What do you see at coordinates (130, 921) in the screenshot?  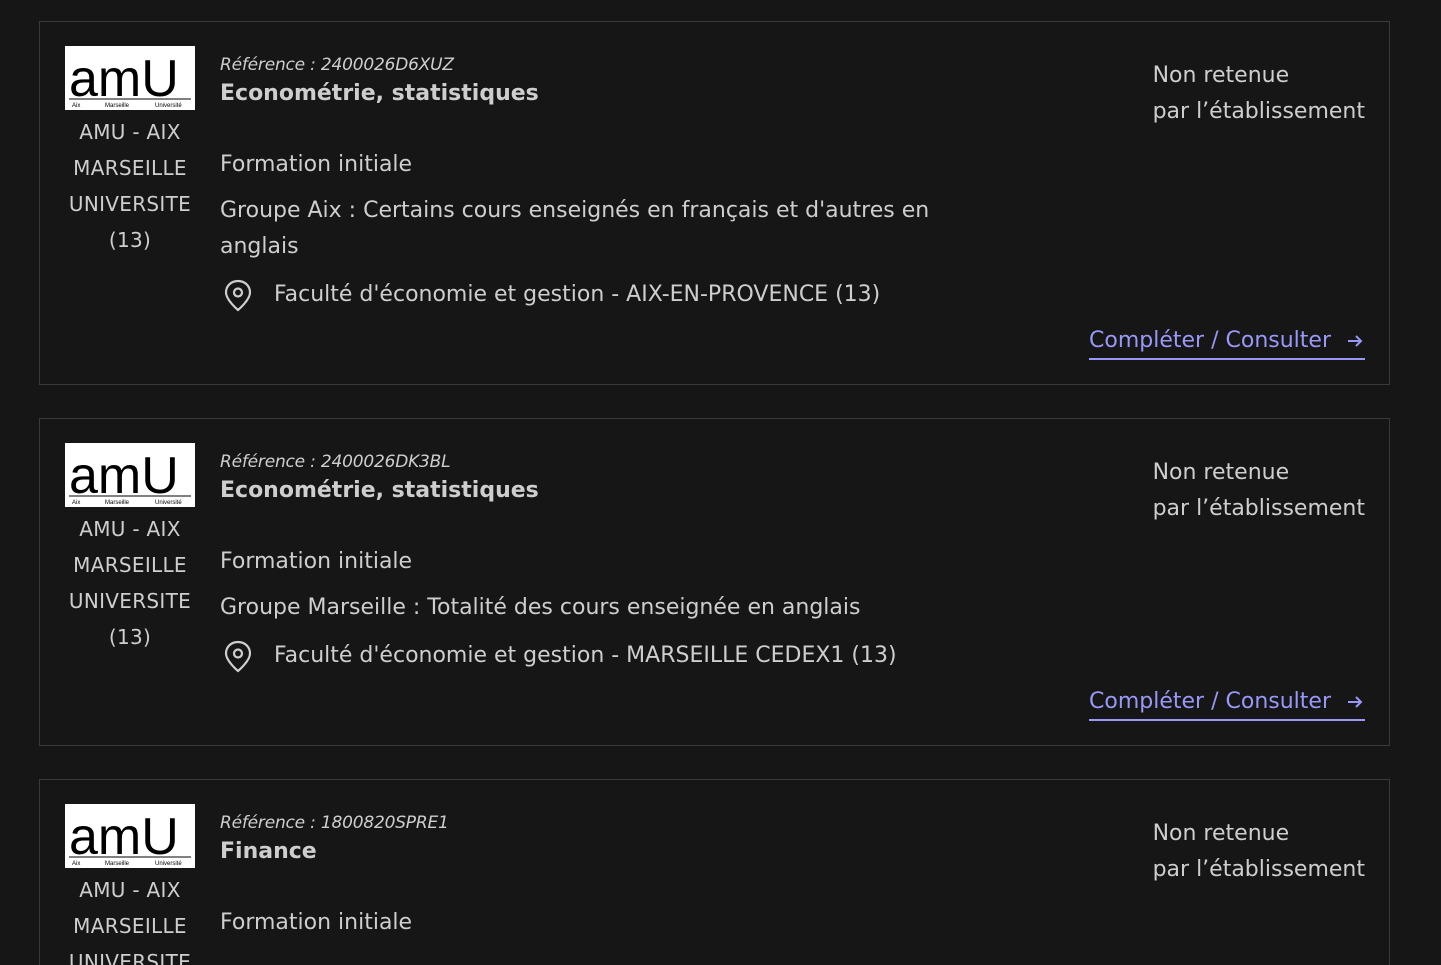 I see `institution-name: AMU - AIX MARSEILLE UNIVERSITE` at bounding box center [130, 921].